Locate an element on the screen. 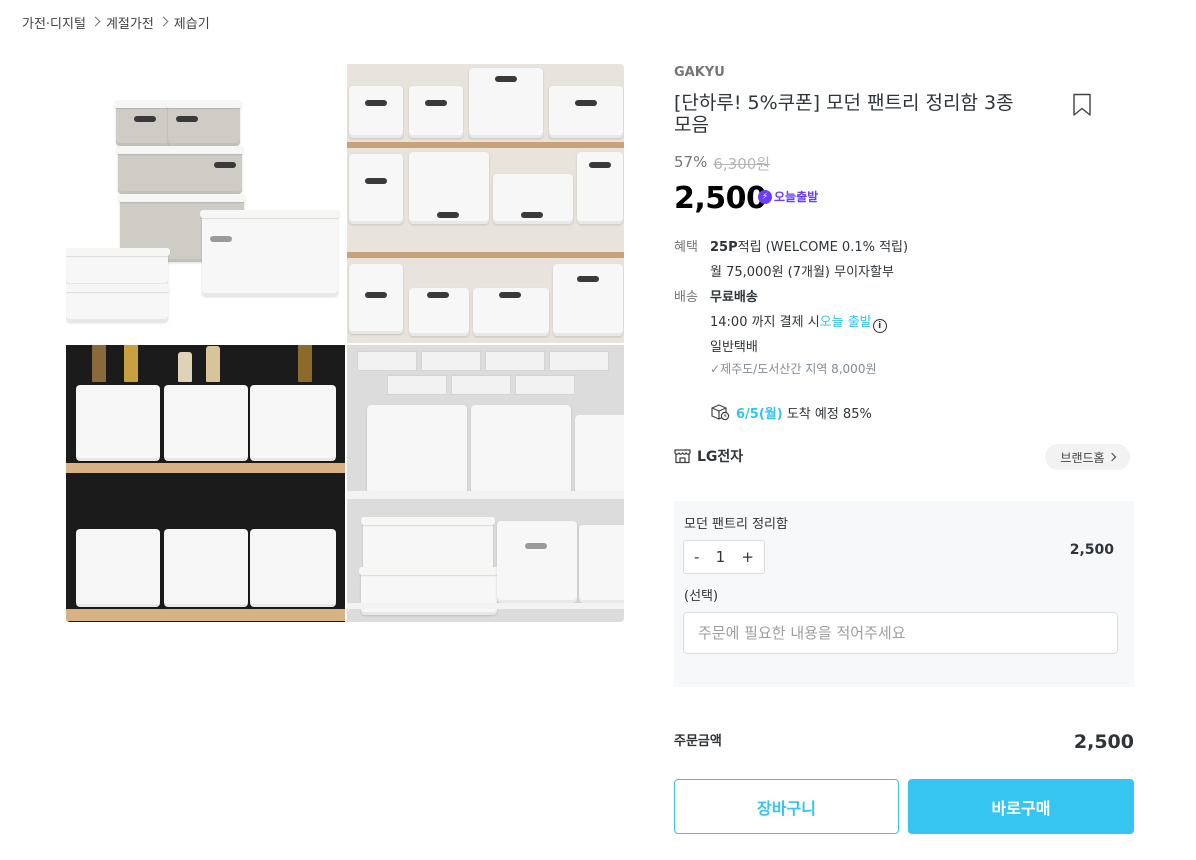 The image size is (1196, 860). order-total-value: 2,500 is located at coordinates (1103, 742).